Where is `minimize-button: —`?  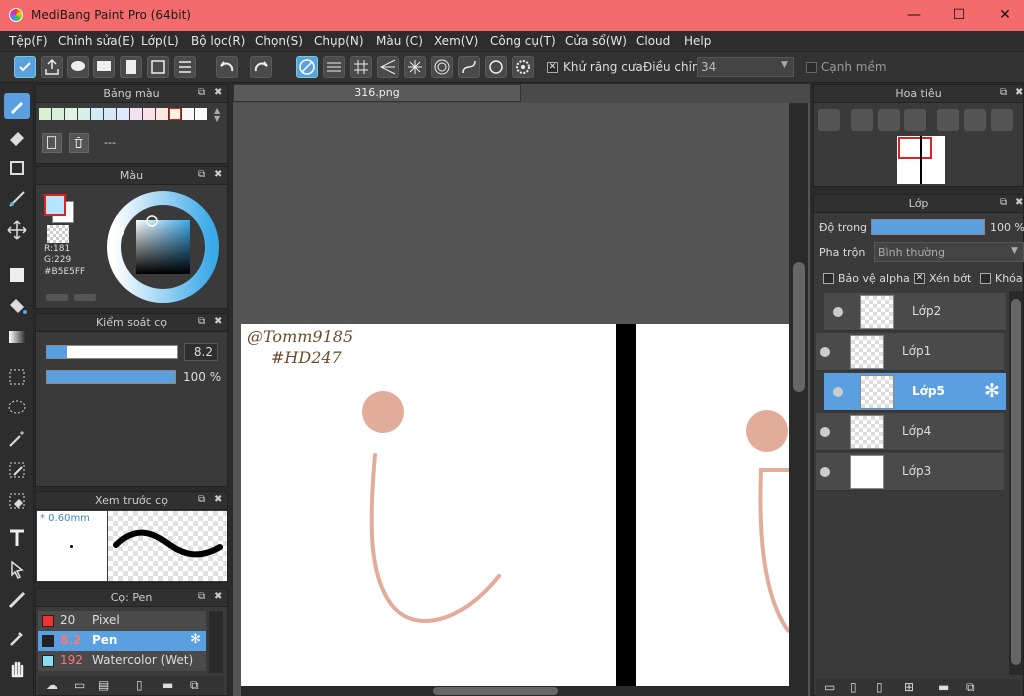
minimize-button: — is located at coordinates (914, 16).